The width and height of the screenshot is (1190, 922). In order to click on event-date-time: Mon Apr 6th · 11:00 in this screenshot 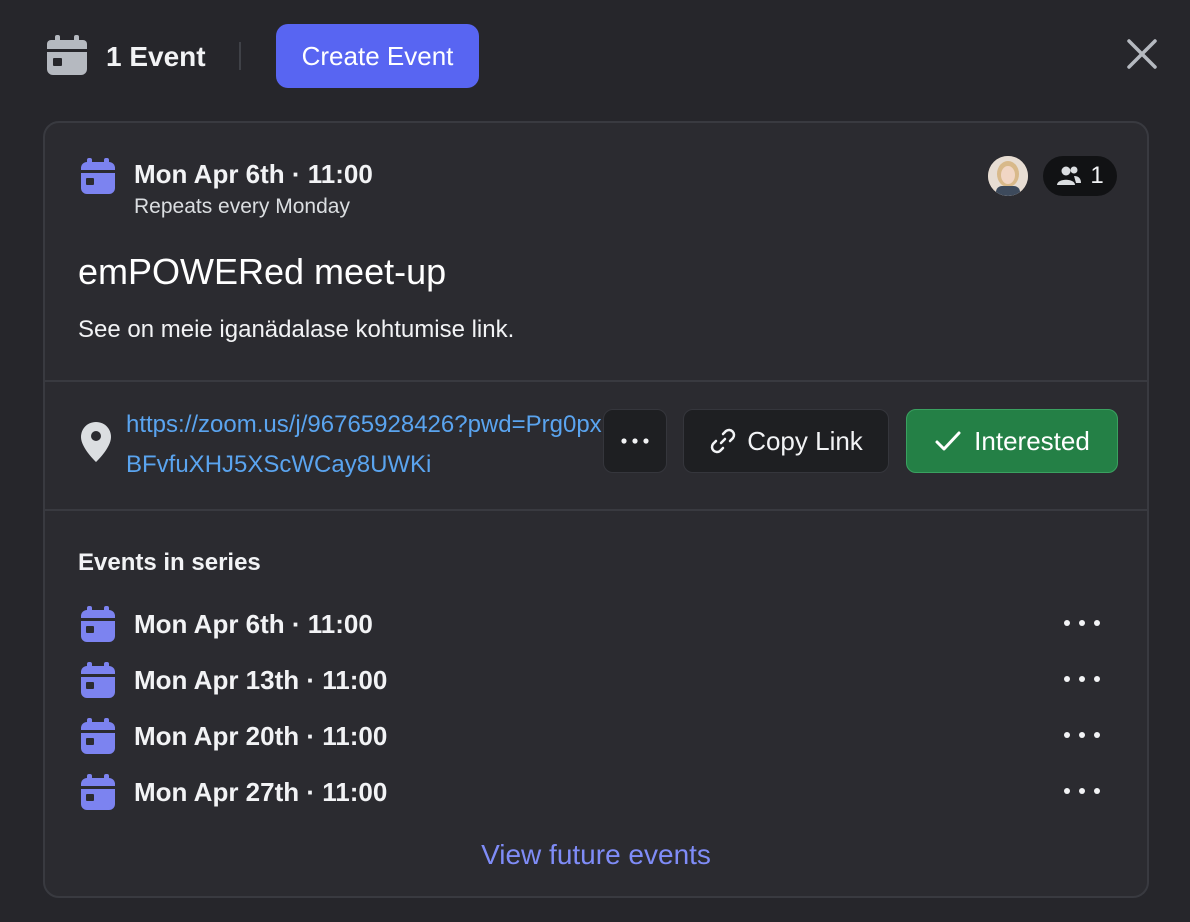, I will do `click(253, 174)`.